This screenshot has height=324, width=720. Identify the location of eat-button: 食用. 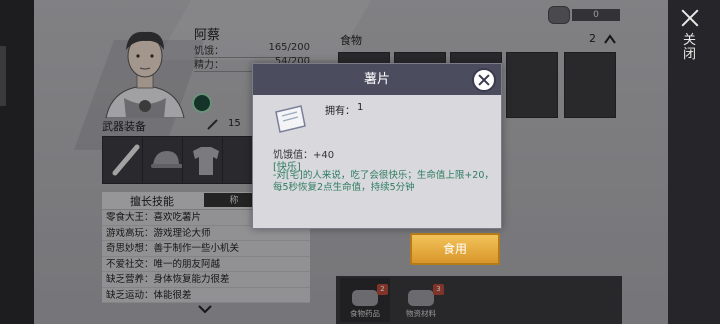
(455, 249).